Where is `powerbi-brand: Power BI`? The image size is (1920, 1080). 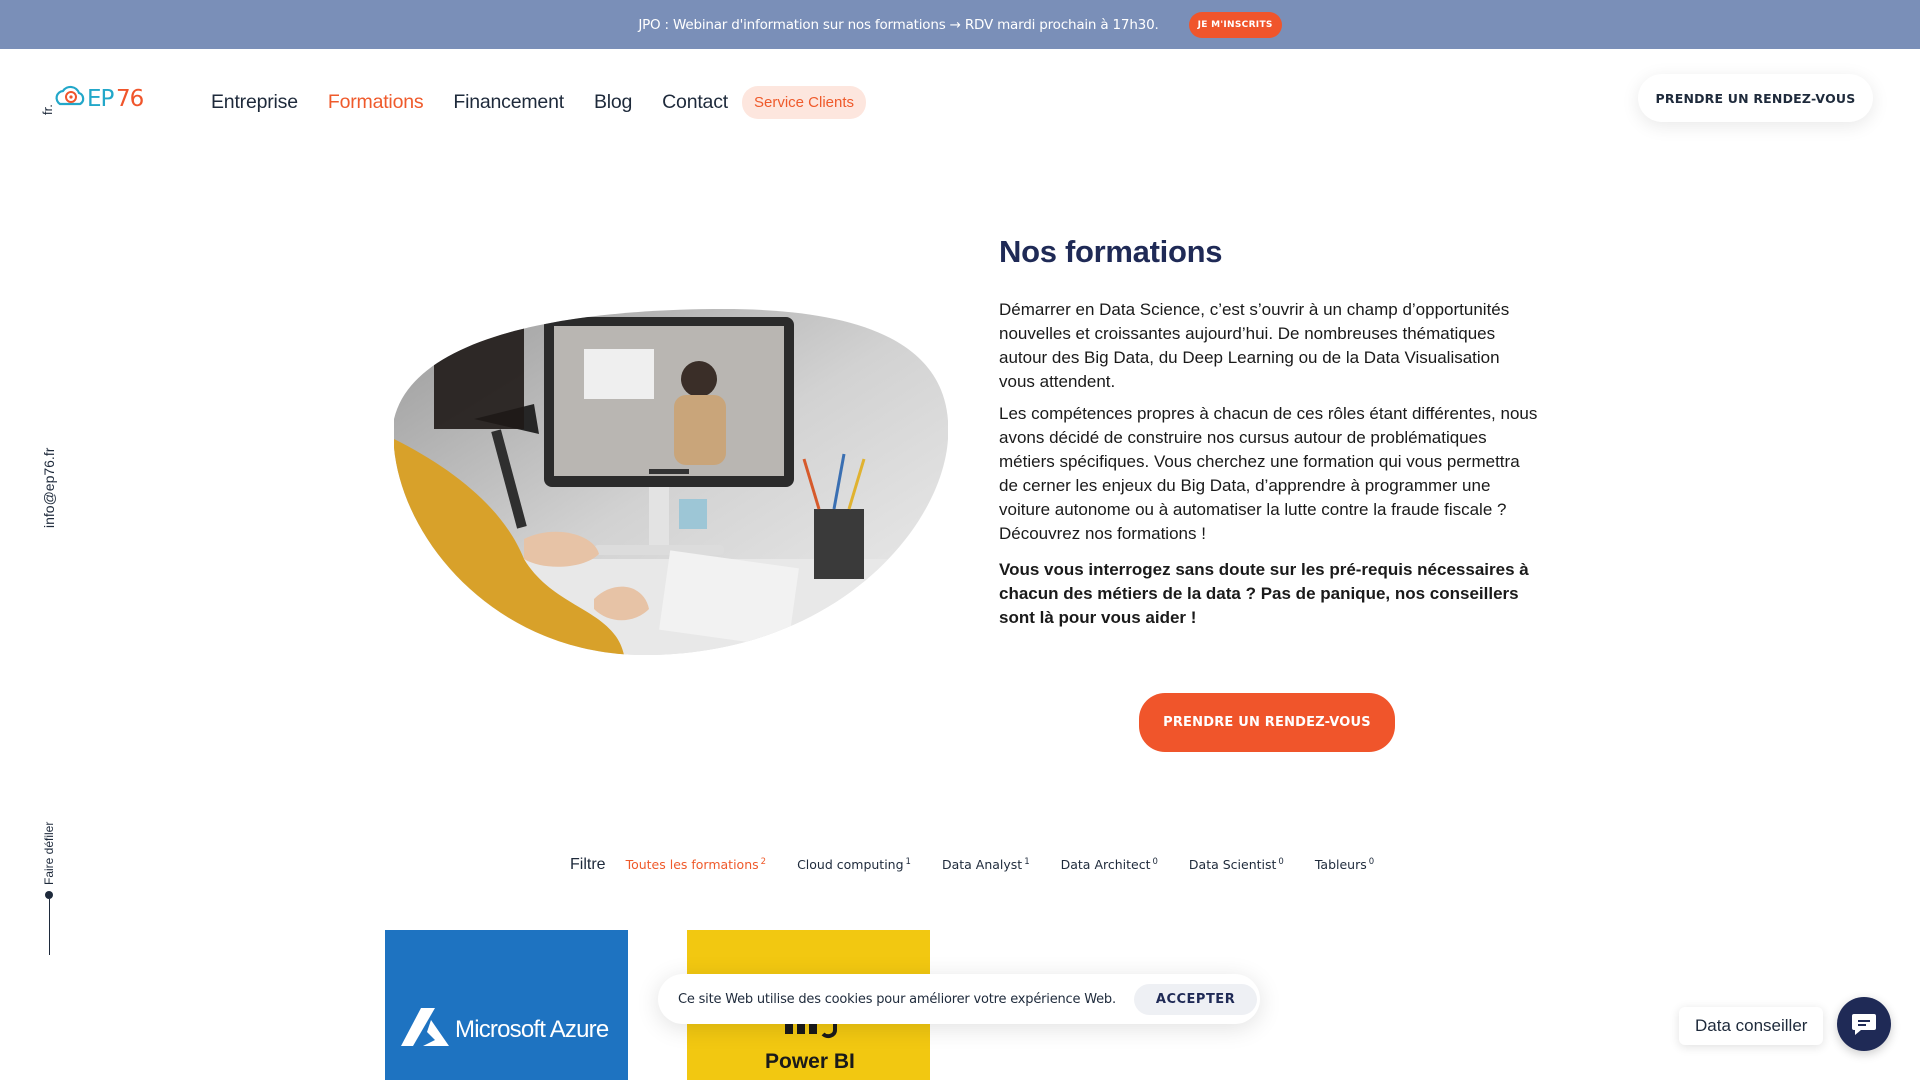 powerbi-brand: Power BI is located at coordinates (810, 1061).